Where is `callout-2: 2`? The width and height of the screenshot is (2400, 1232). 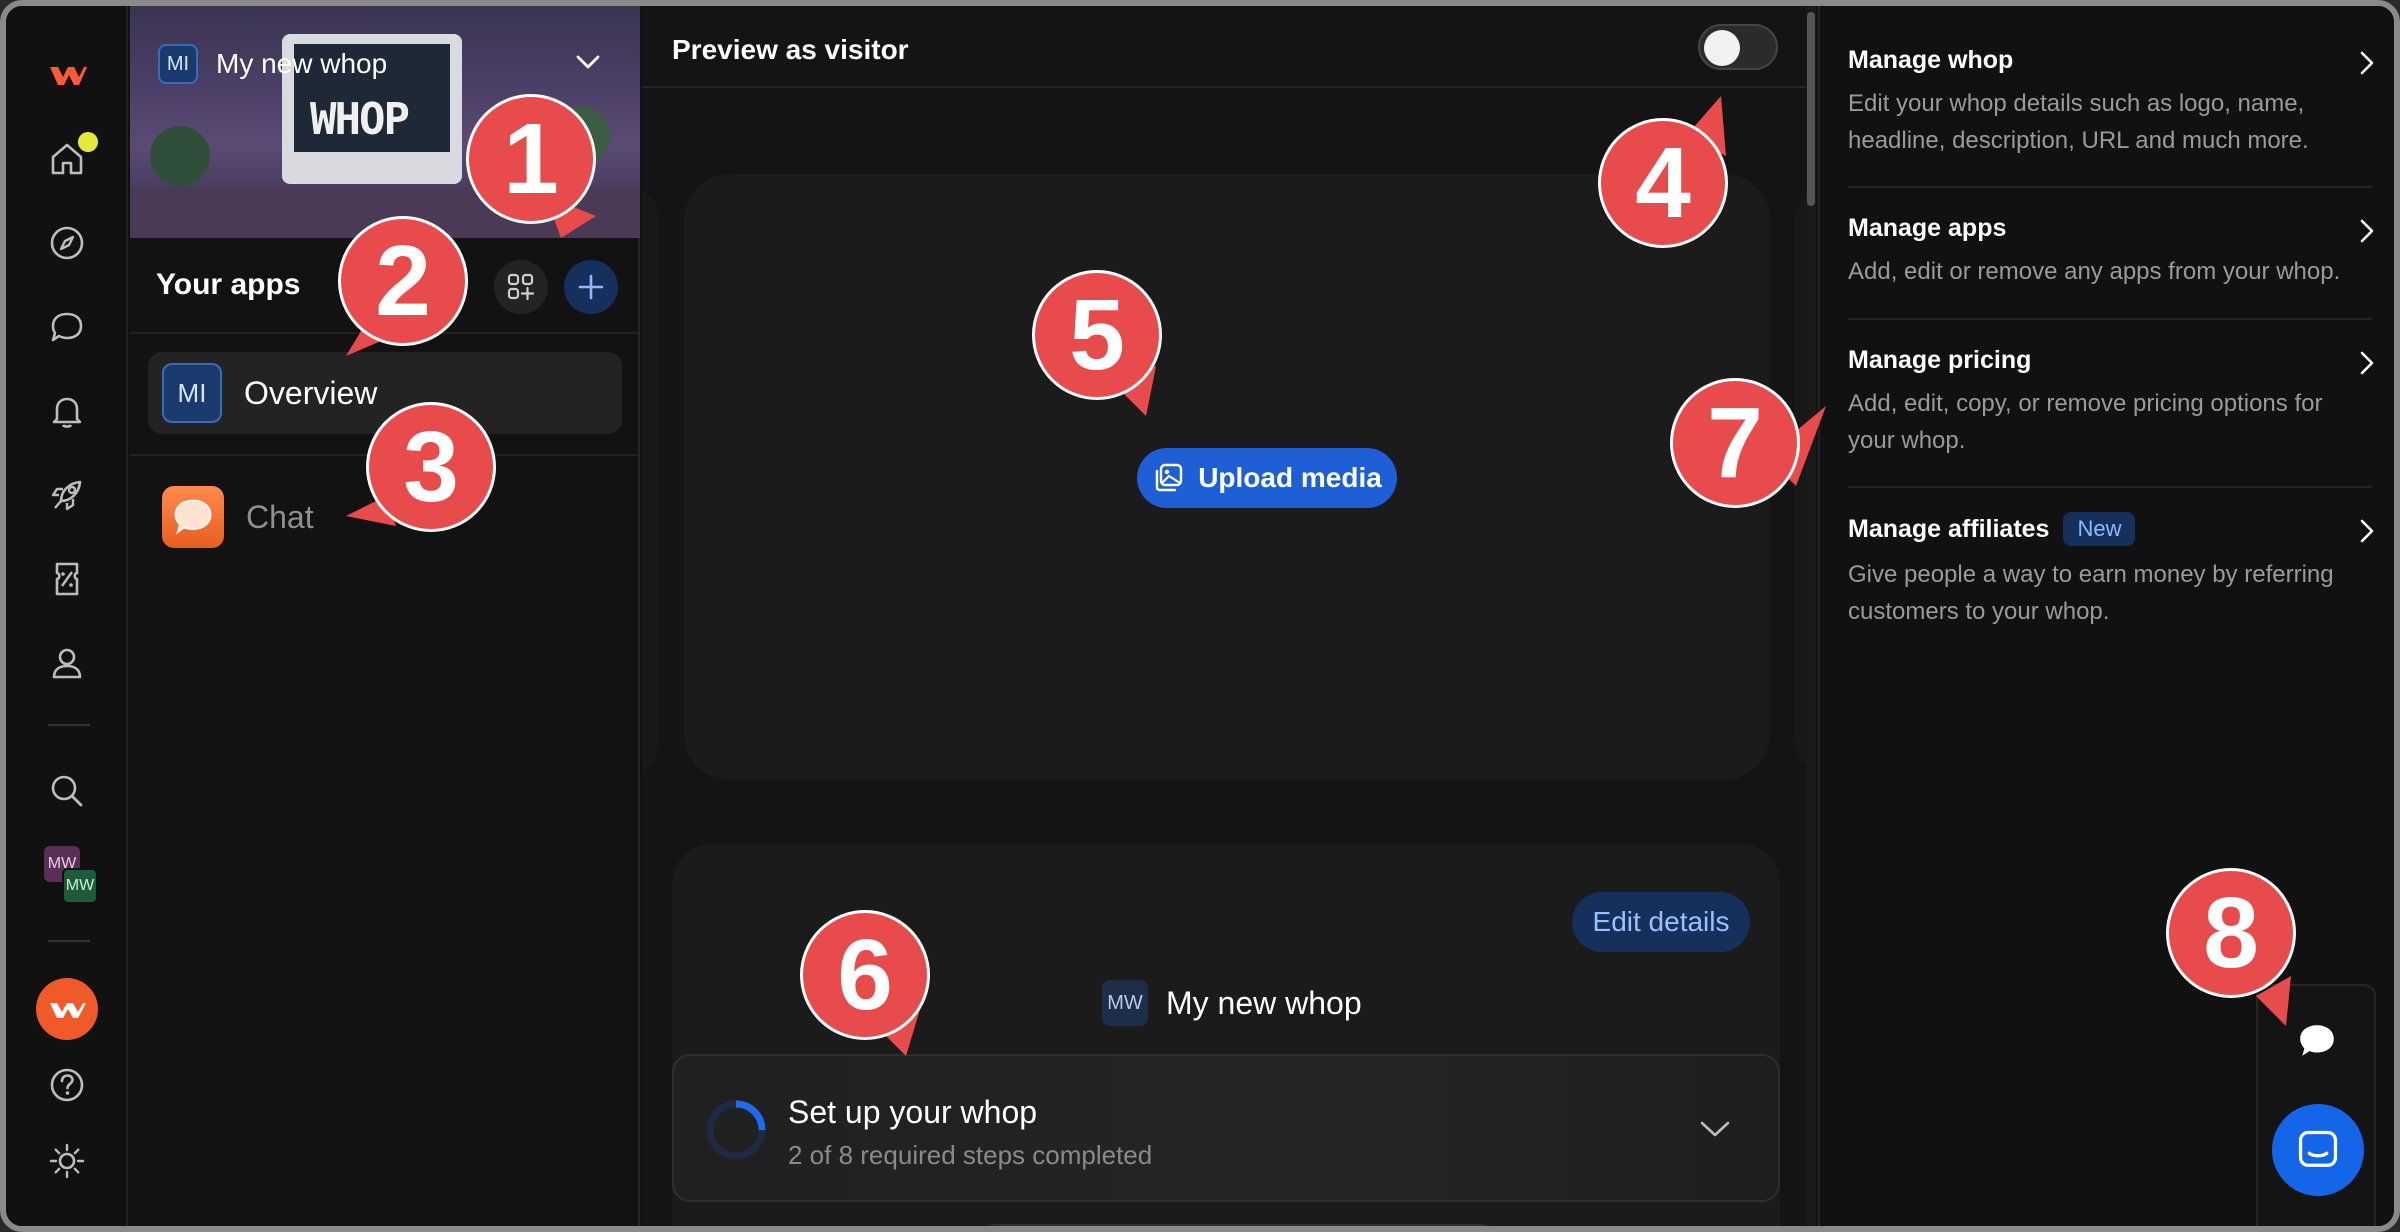
callout-2: 2 is located at coordinates (403, 281).